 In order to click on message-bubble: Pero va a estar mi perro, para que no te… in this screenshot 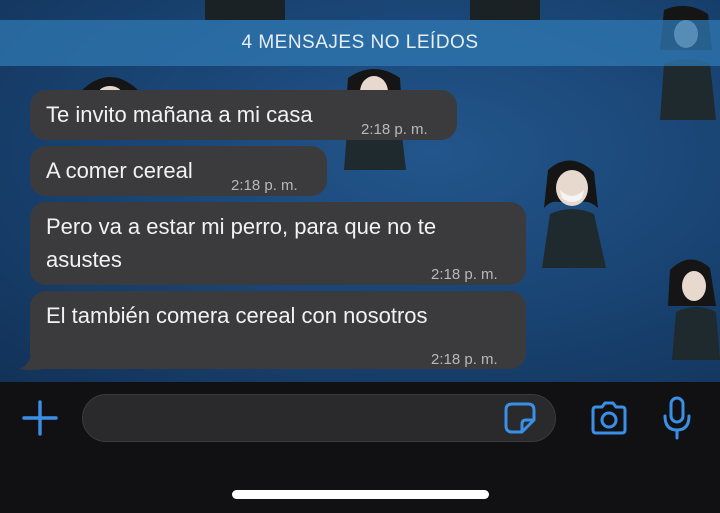, I will do `click(278, 243)`.